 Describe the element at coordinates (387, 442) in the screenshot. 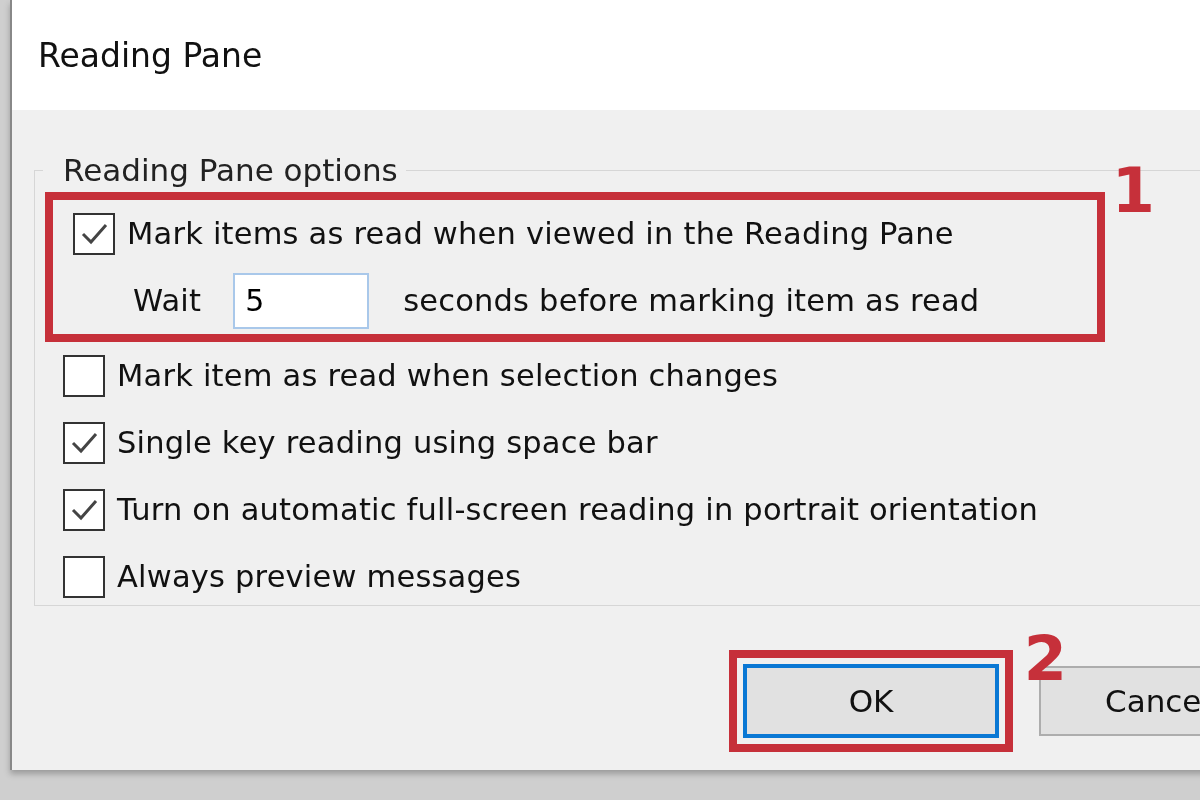

I see `option-label: Single key reading using space bar` at that location.